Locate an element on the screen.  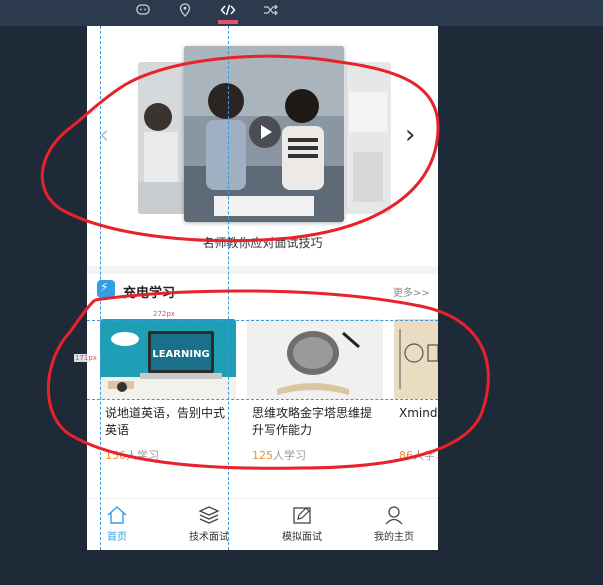
section-title: 充电学习 is located at coordinates (149, 293).